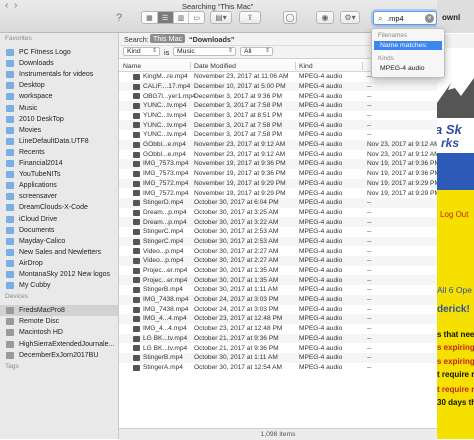  I want to click on sidebar-item: Macintosh HD, so click(61, 332).